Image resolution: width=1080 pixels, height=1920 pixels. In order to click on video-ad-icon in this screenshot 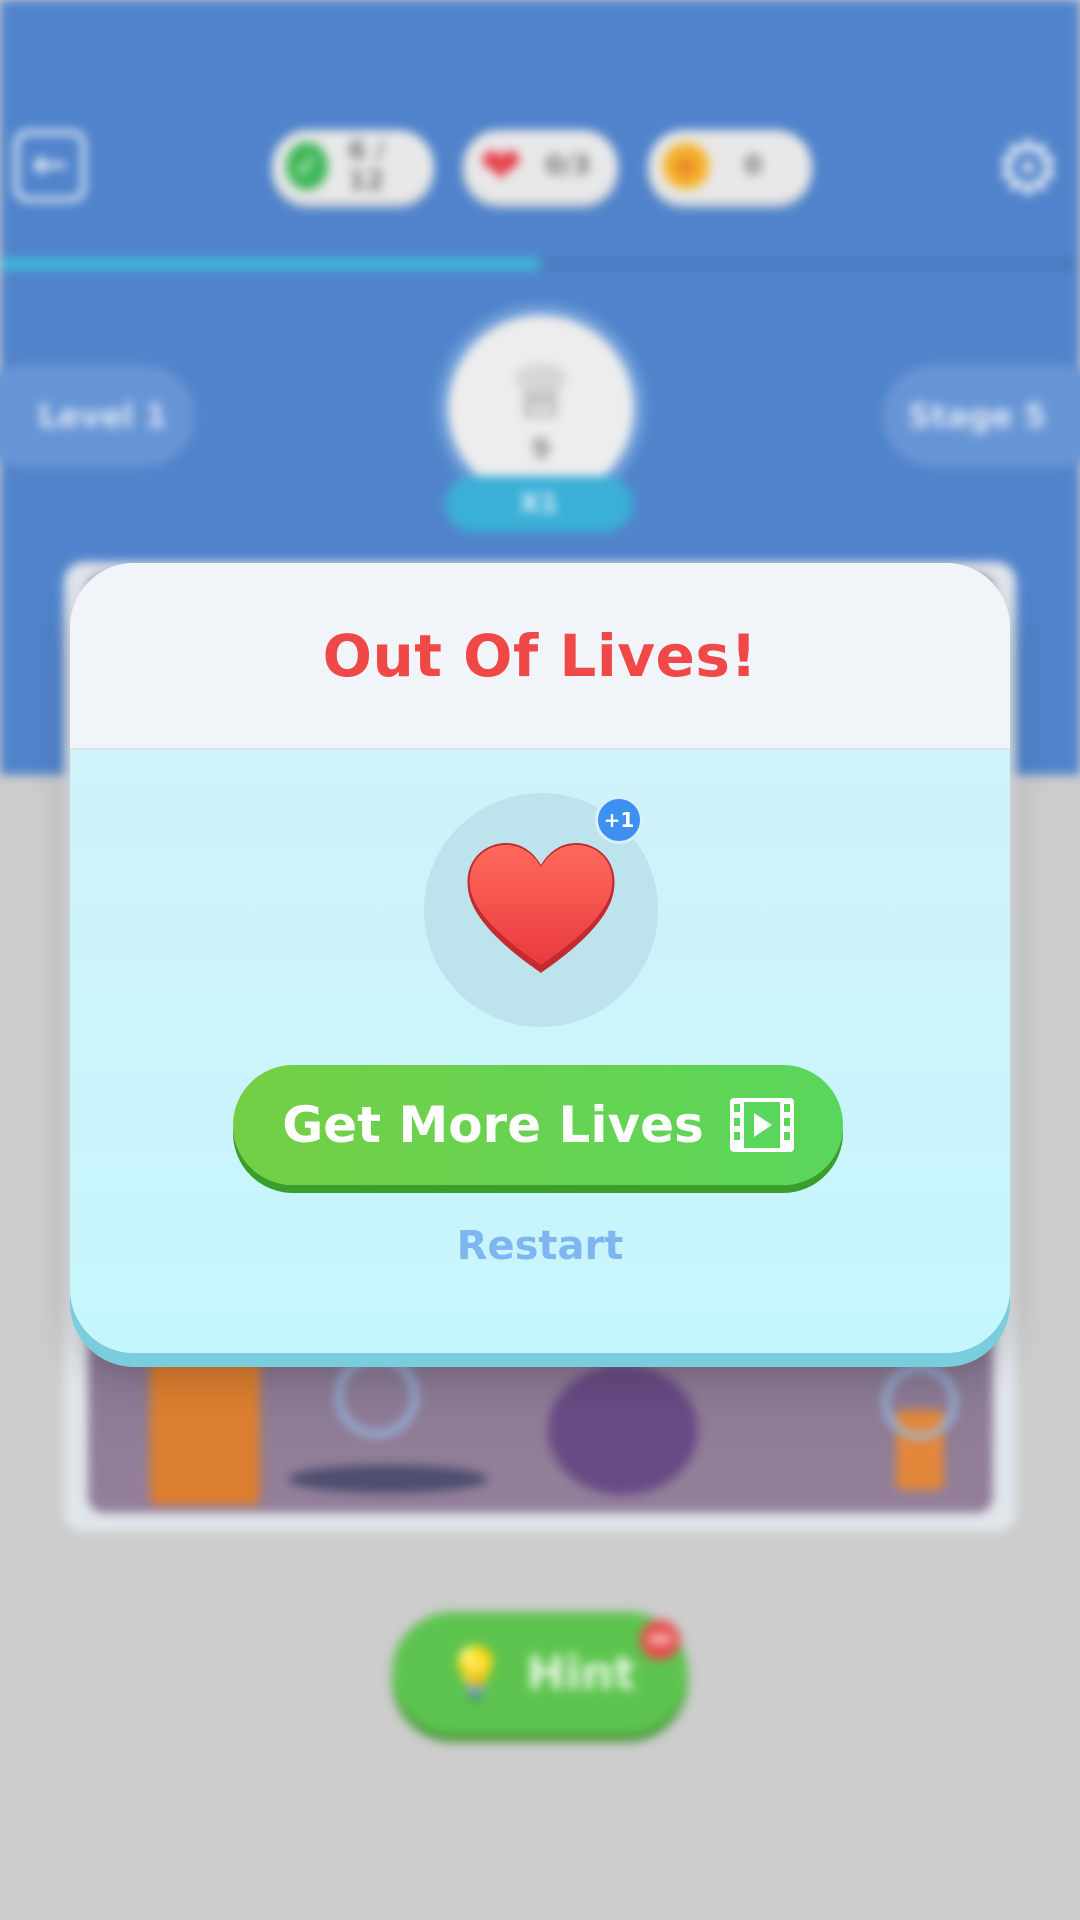, I will do `click(761, 1125)`.